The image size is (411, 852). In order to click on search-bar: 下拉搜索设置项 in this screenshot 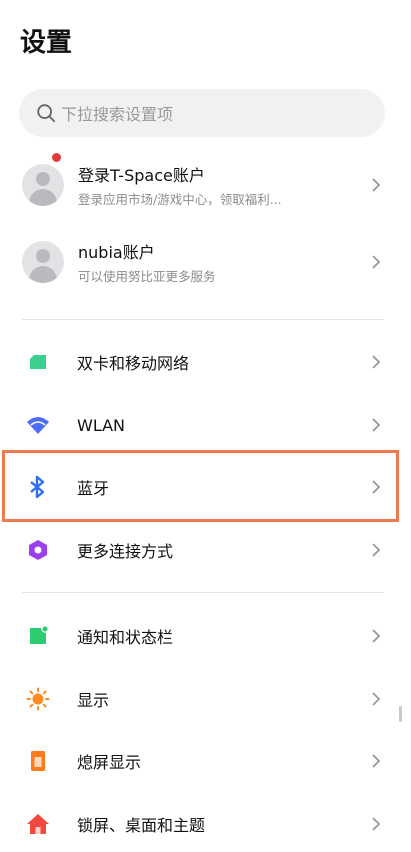, I will do `click(202, 113)`.